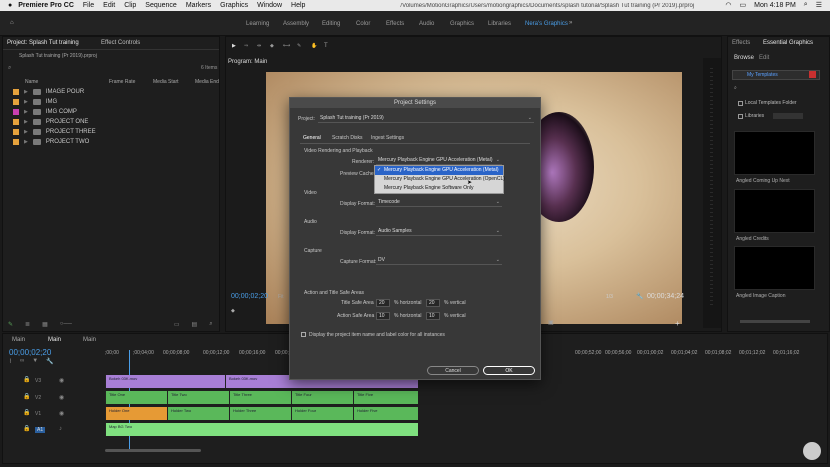 The image size is (830, 467). Describe the element at coordinates (260, 413) in the screenshot. I see `clip-holder-three: Holder Three` at that location.